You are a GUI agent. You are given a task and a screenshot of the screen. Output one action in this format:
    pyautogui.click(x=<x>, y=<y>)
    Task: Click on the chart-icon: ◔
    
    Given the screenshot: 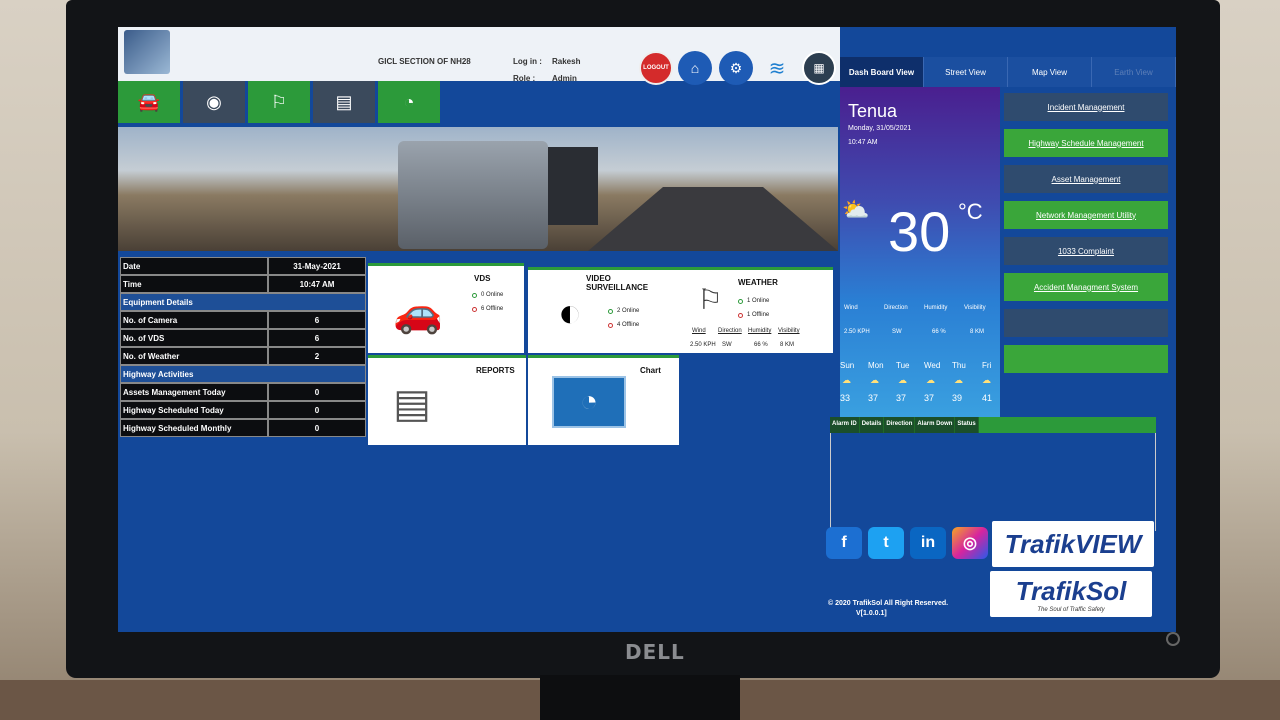 What is the action you would take?
    pyautogui.click(x=589, y=402)
    